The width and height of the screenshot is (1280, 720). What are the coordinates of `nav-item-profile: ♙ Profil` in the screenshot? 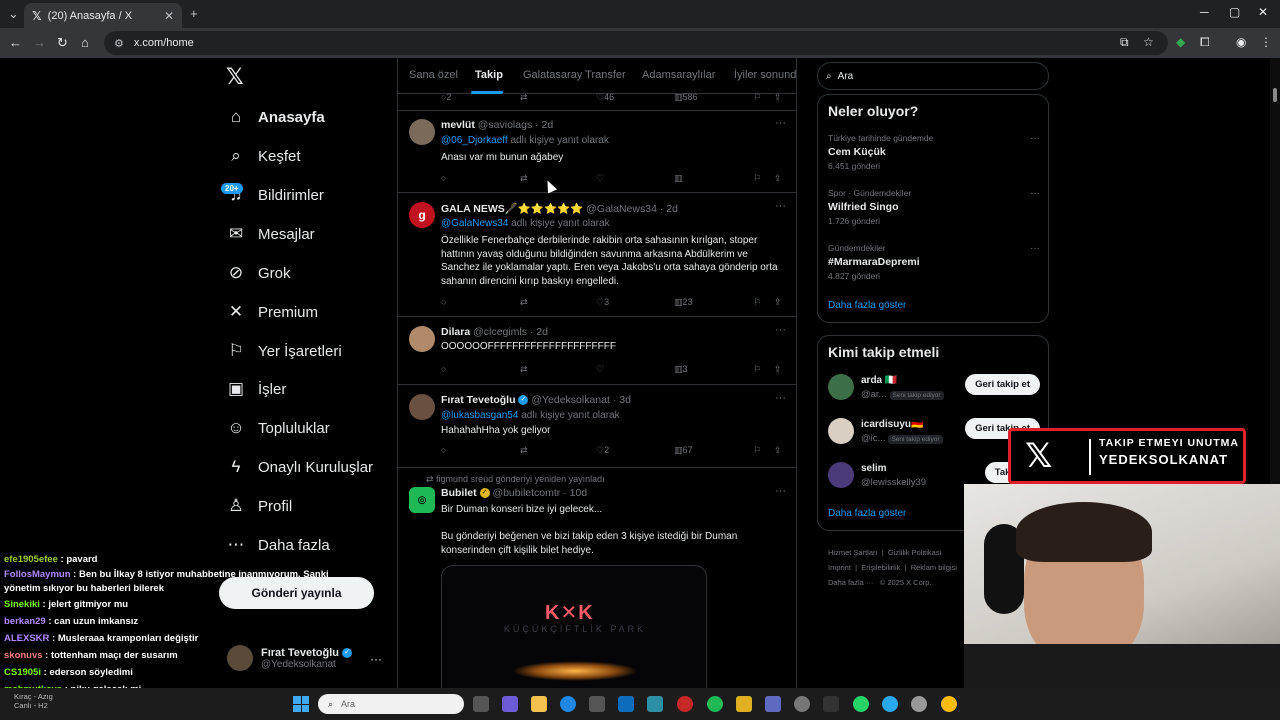 It's located at (259, 506).